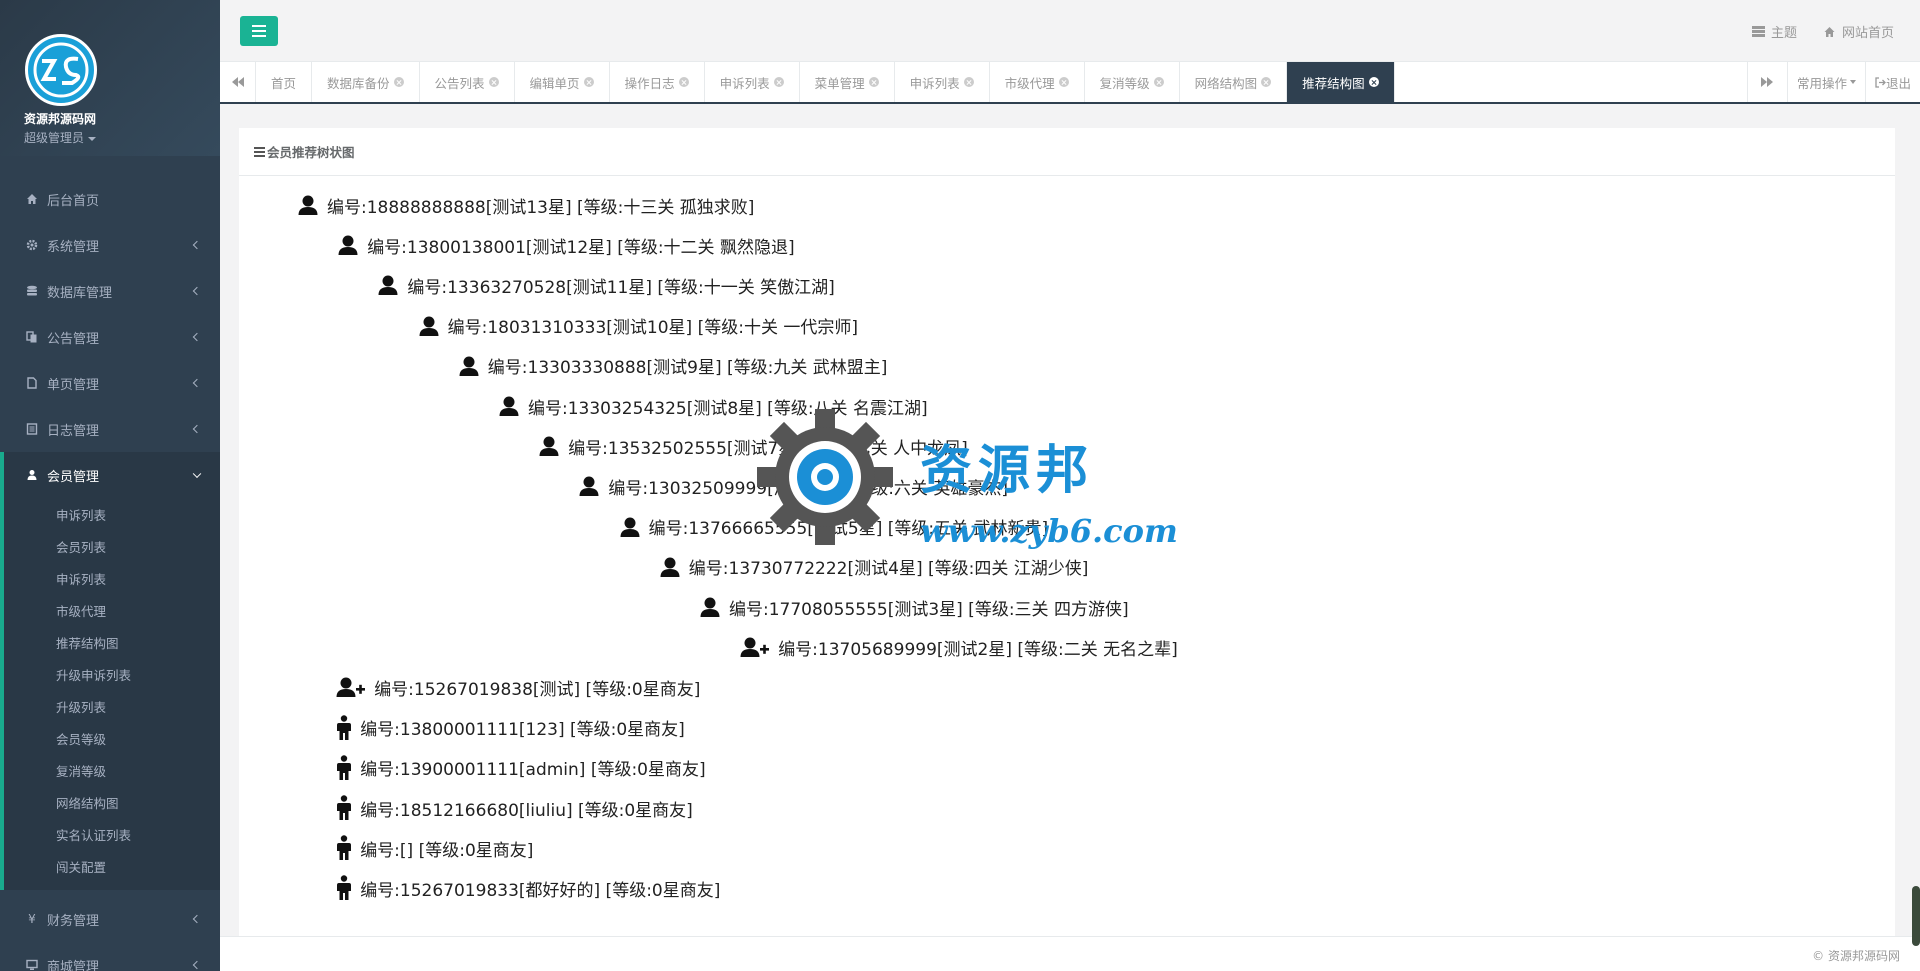 This screenshot has height=971, width=1920. Describe the element at coordinates (514, 808) in the screenshot. I see `tree-node: 编号:18512166680[liuliu] [等级:0星商友]` at that location.